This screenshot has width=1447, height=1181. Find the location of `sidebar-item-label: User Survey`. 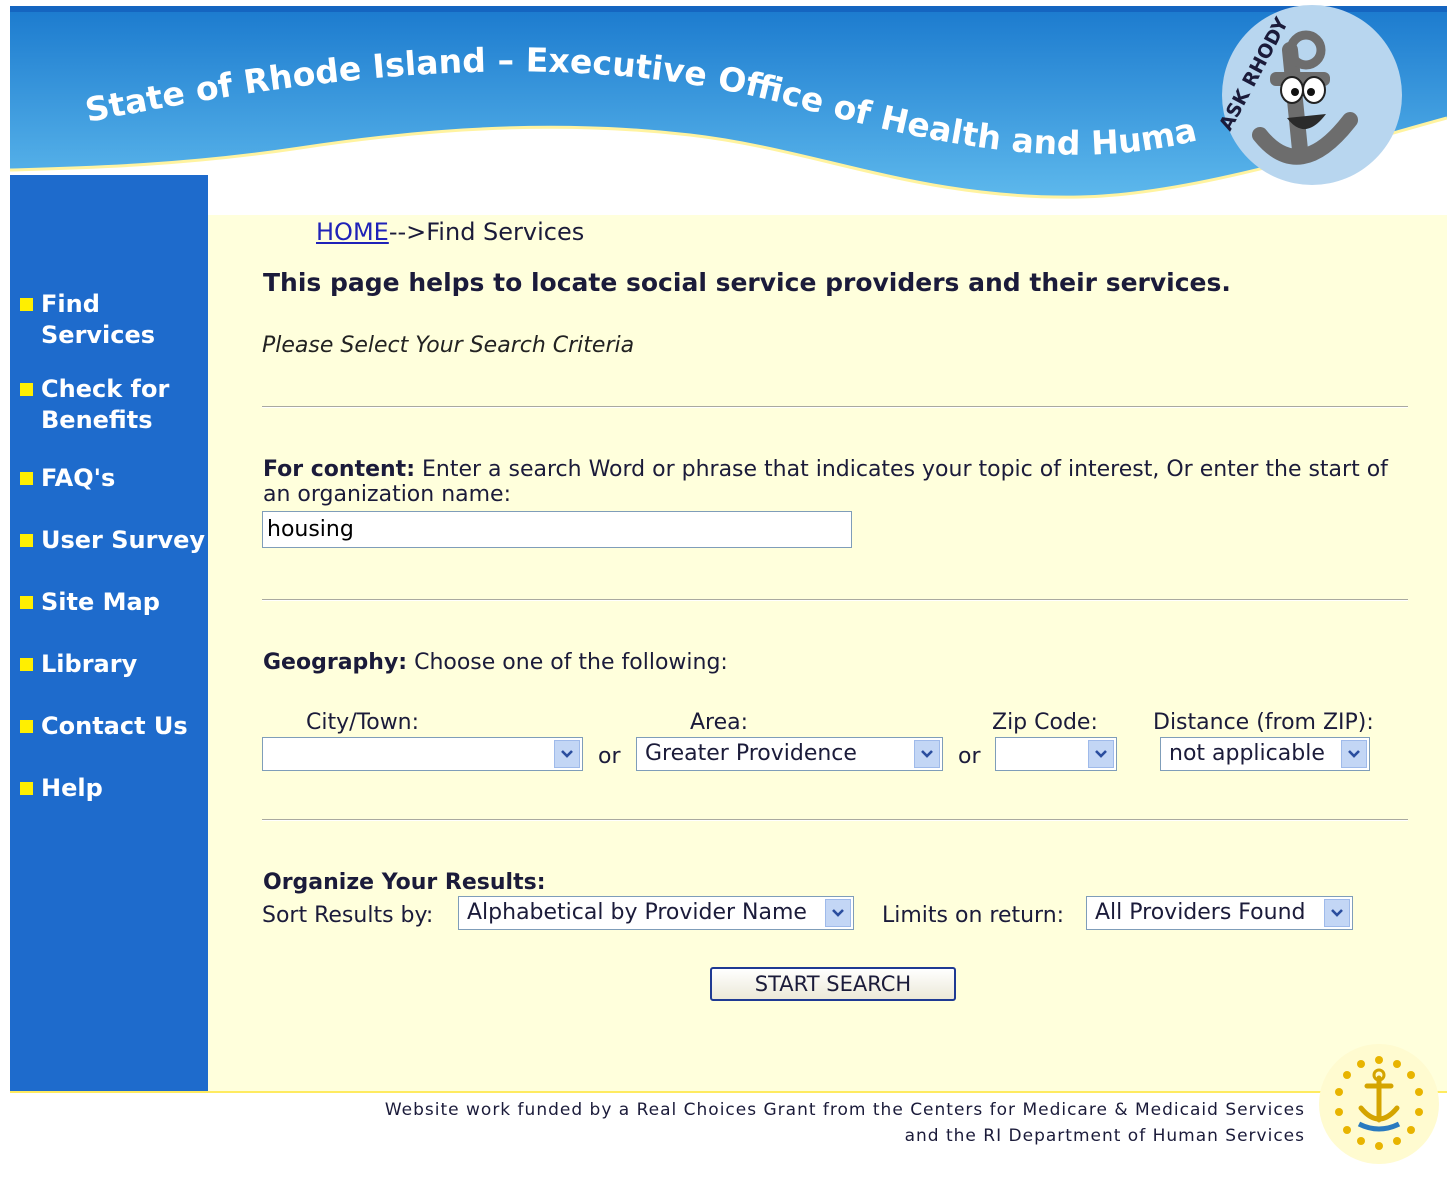

sidebar-item-label: User Survey is located at coordinates (123, 540).